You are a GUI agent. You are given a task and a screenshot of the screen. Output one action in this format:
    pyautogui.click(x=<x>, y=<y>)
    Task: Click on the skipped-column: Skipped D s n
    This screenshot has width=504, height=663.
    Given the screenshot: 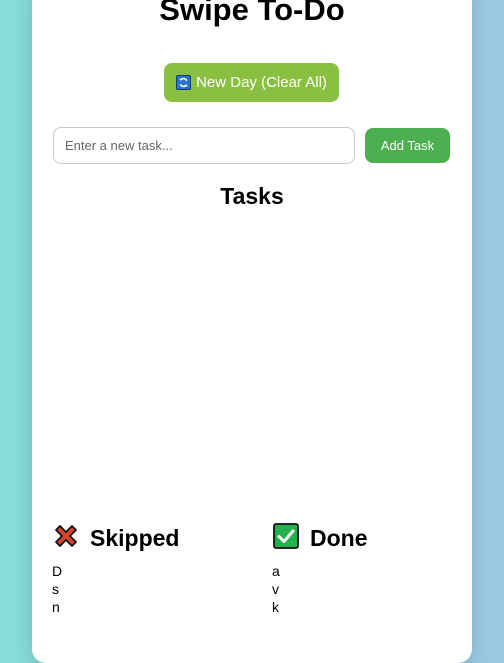 What is the action you would take?
    pyautogui.click(x=152, y=576)
    